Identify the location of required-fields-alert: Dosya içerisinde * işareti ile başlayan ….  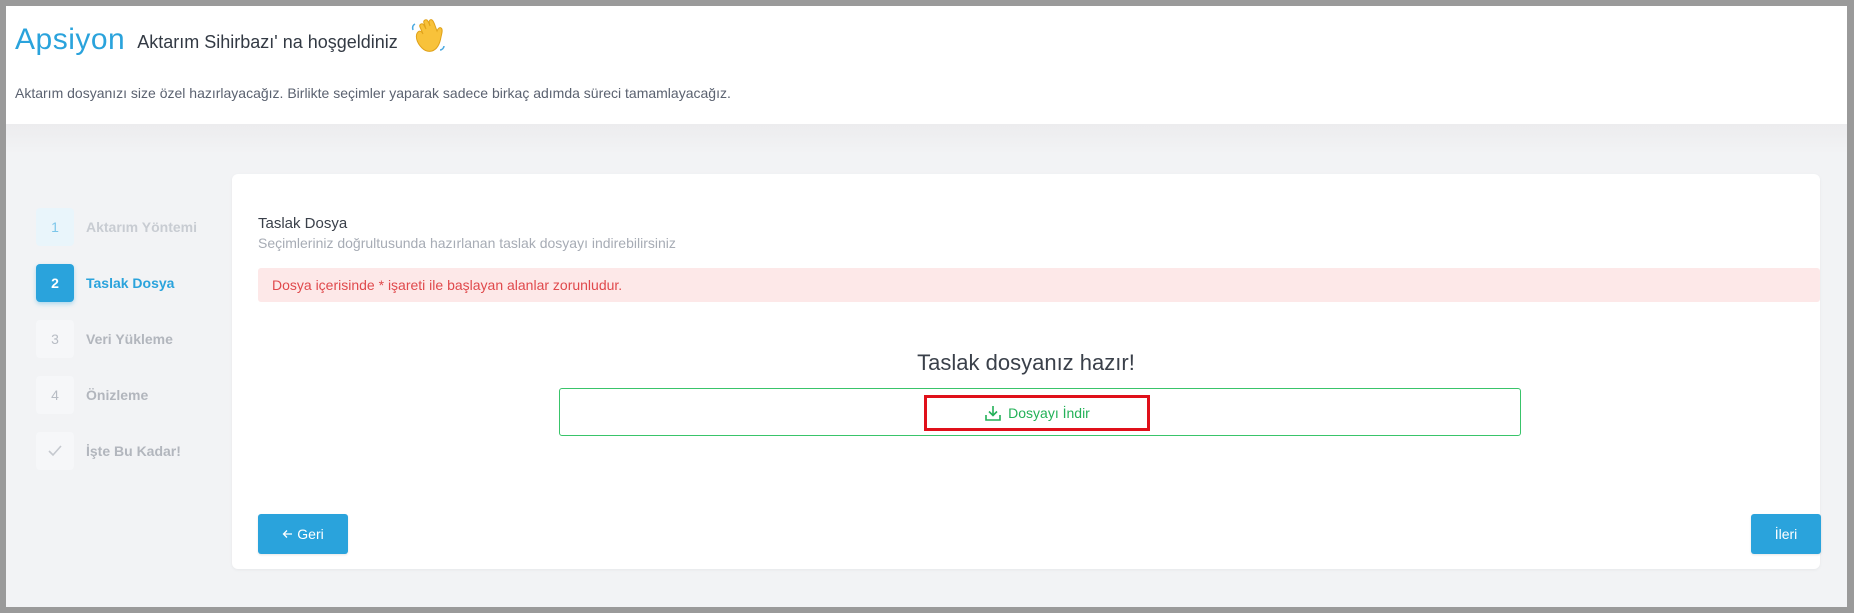
(1039, 285).